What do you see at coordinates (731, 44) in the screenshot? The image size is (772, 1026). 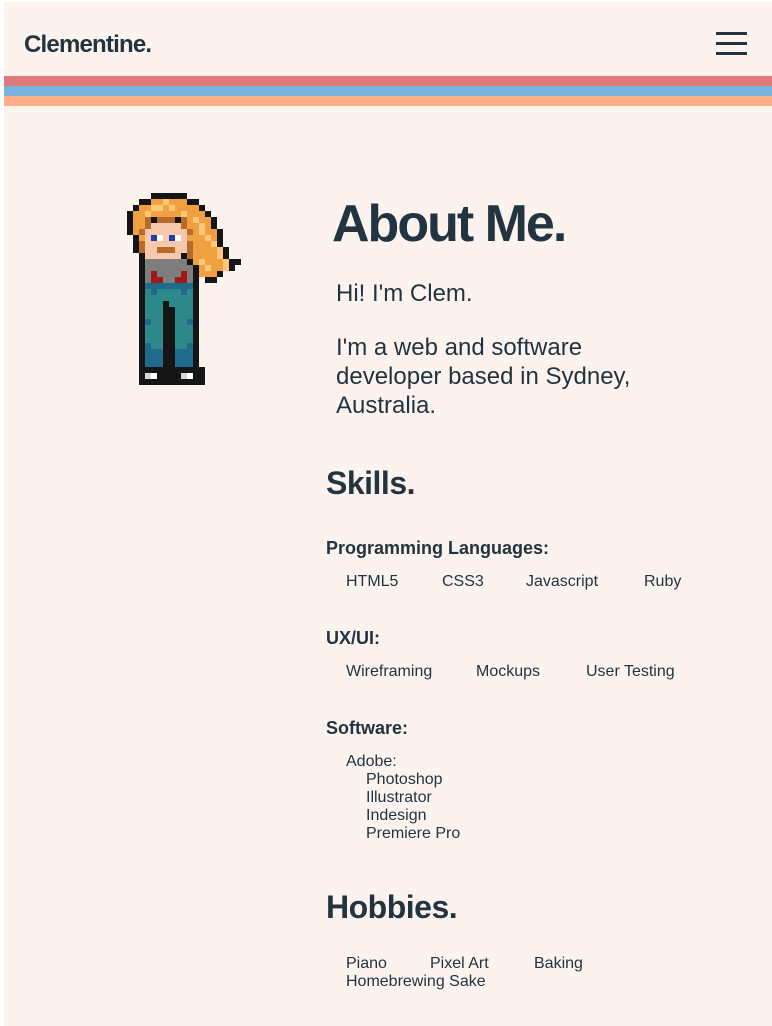 I see `hamburger-menu-icon` at bounding box center [731, 44].